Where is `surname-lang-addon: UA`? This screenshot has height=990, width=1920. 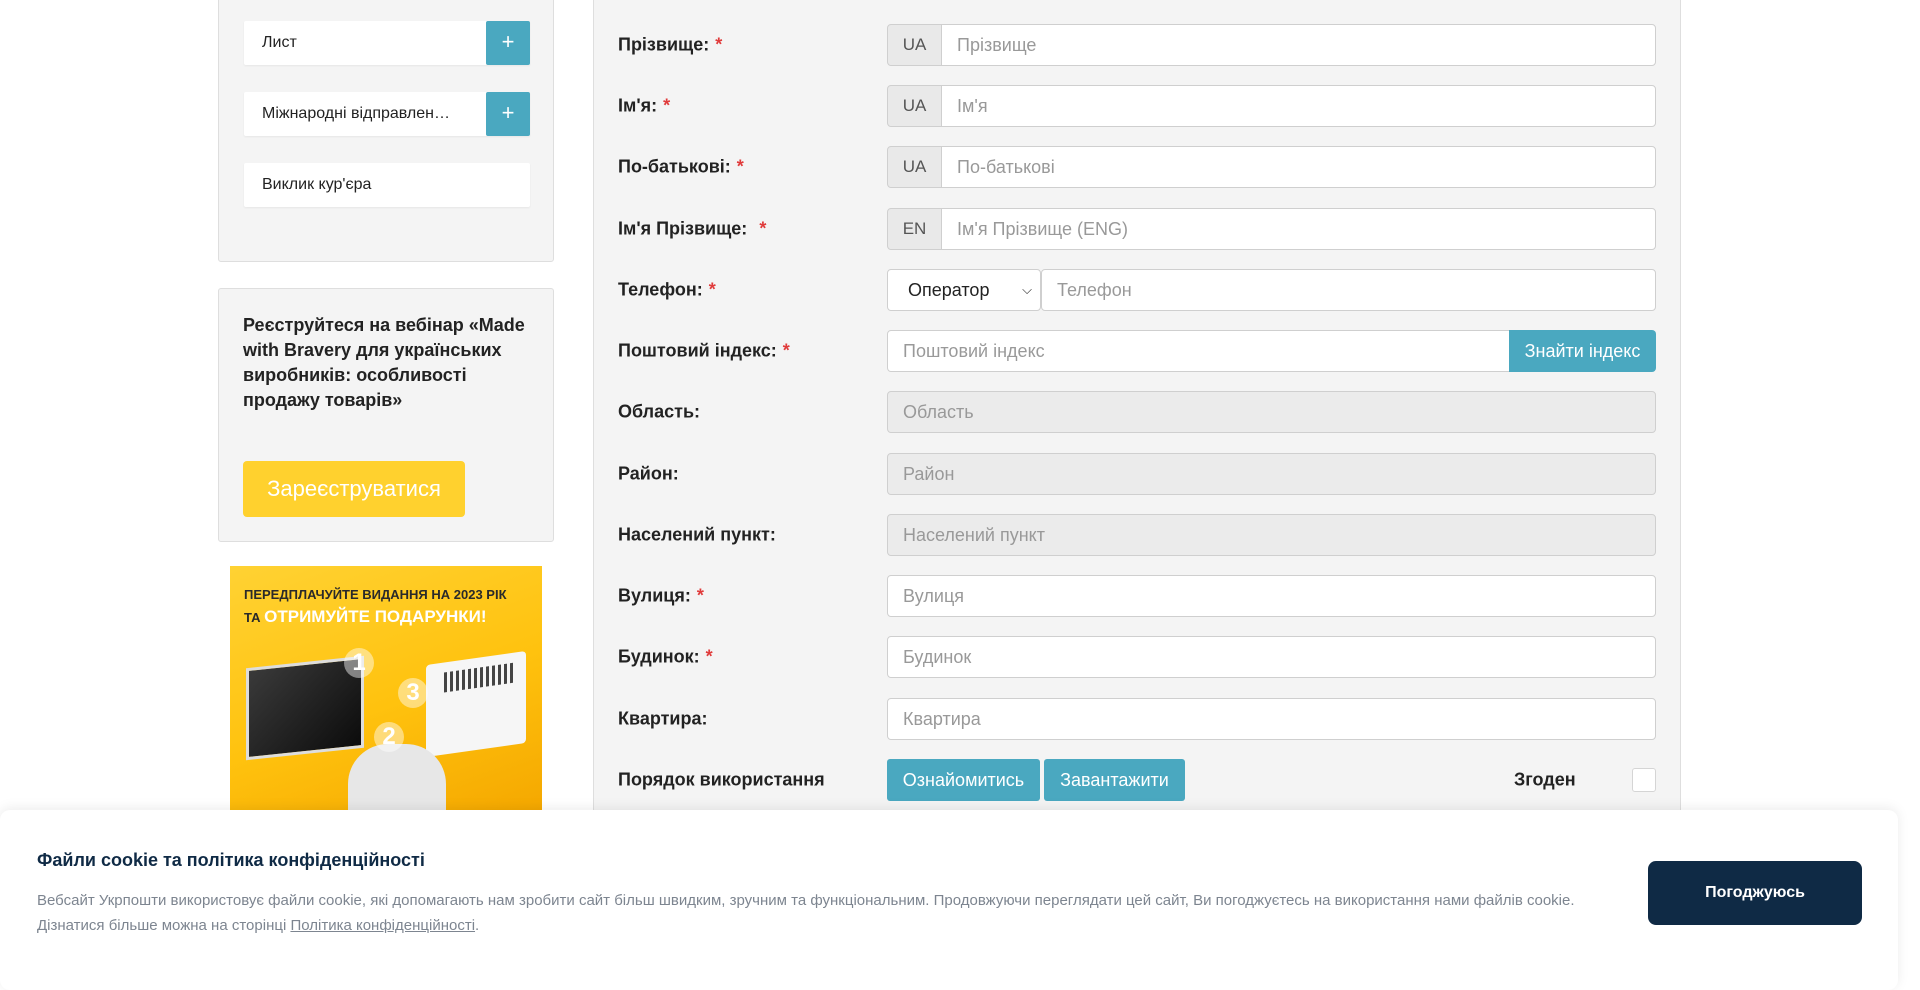 surname-lang-addon: UA is located at coordinates (914, 45).